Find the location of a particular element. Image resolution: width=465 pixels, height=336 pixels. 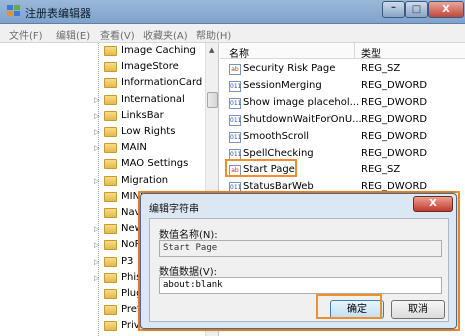

tree-item: ▷ MAIN is located at coordinates (102, 149).